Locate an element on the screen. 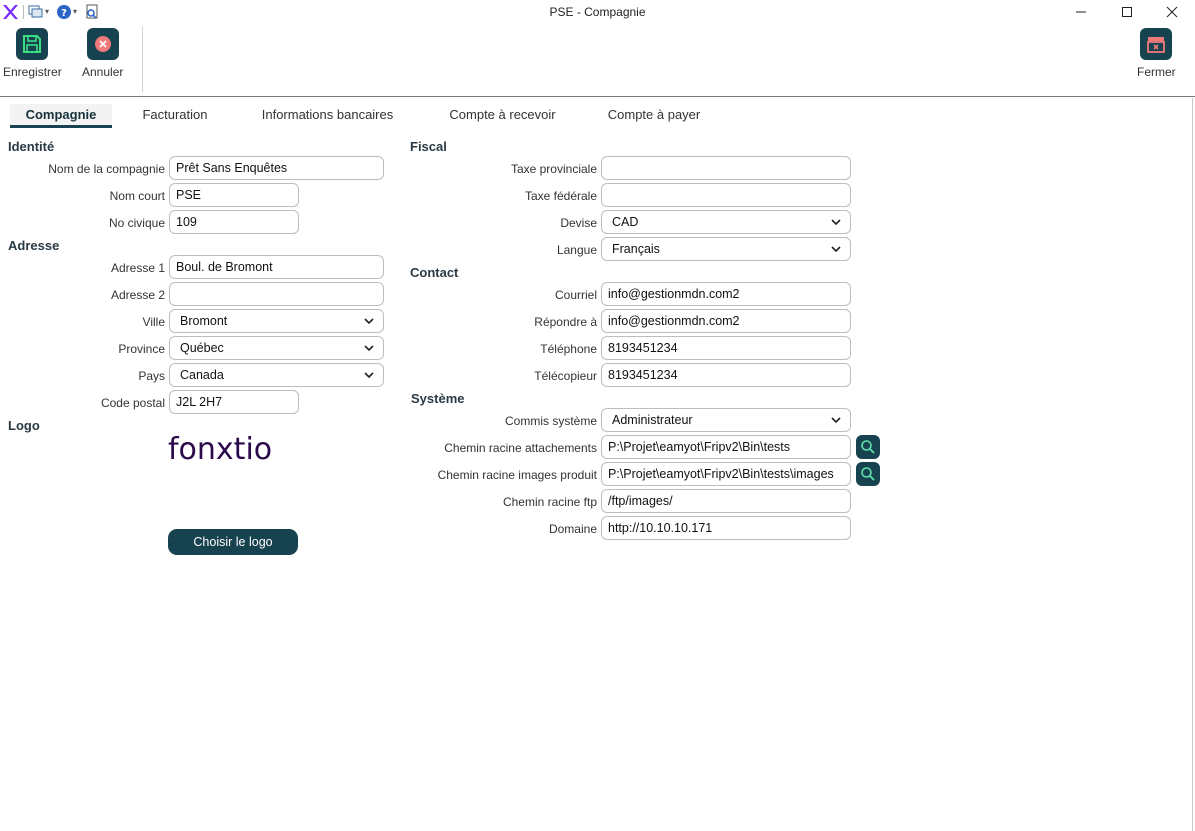 This screenshot has height=831, width=1195. title-bar: ▾ ? ▾ PSE - Compagnie is located at coordinates (597, 13).